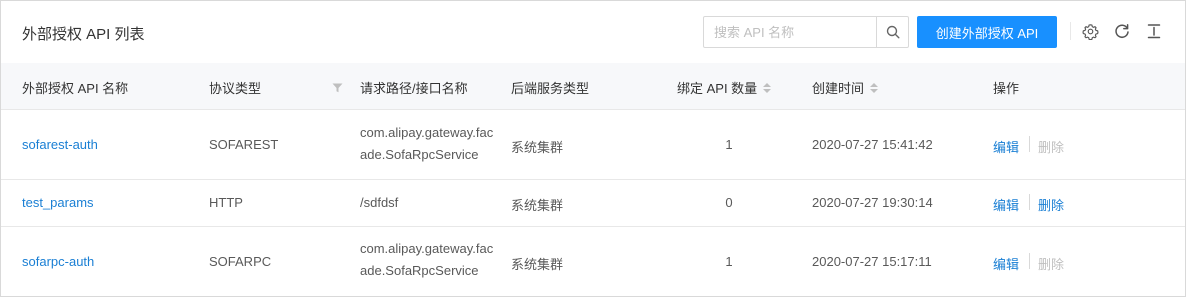 This screenshot has width=1186, height=297. I want to click on protocol-cell: SOFAREST, so click(244, 144).